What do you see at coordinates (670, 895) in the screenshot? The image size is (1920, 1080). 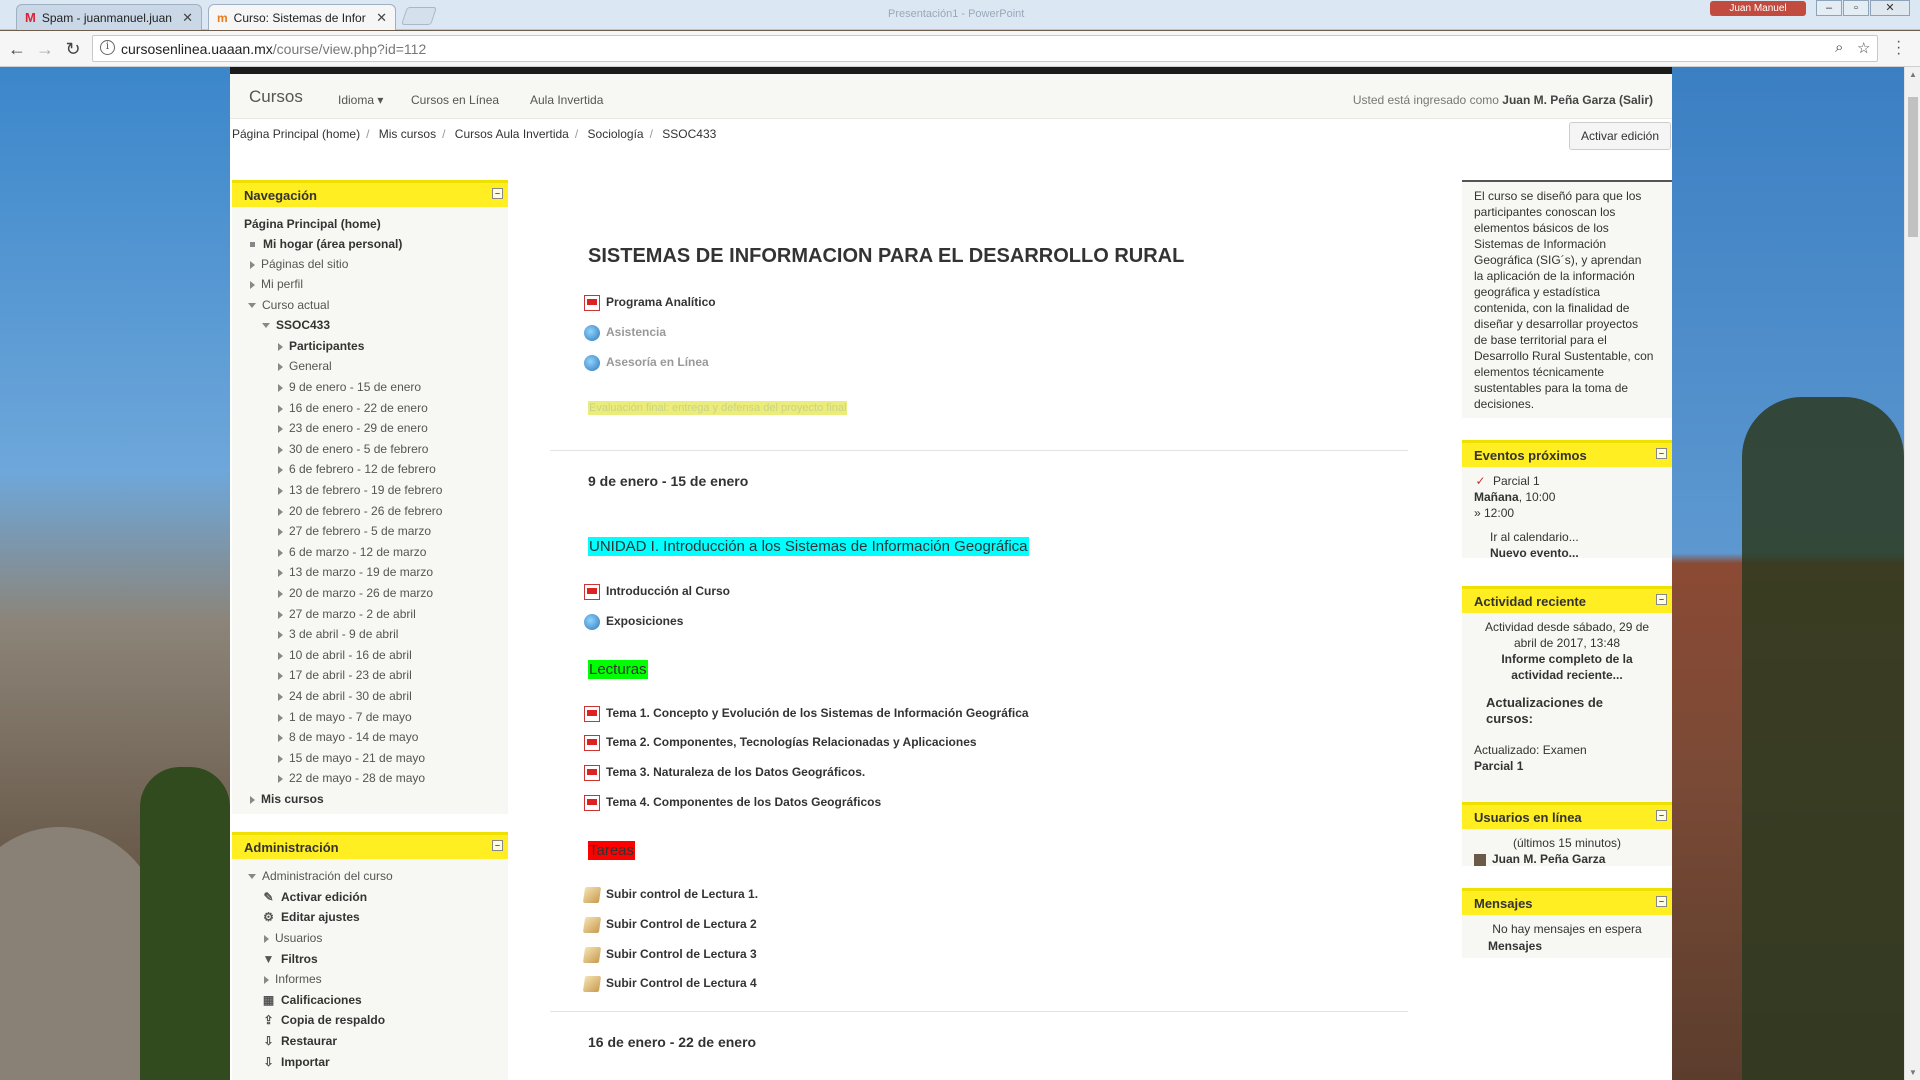 I see `task-item: Subir control de Lectura 1.` at bounding box center [670, 895].